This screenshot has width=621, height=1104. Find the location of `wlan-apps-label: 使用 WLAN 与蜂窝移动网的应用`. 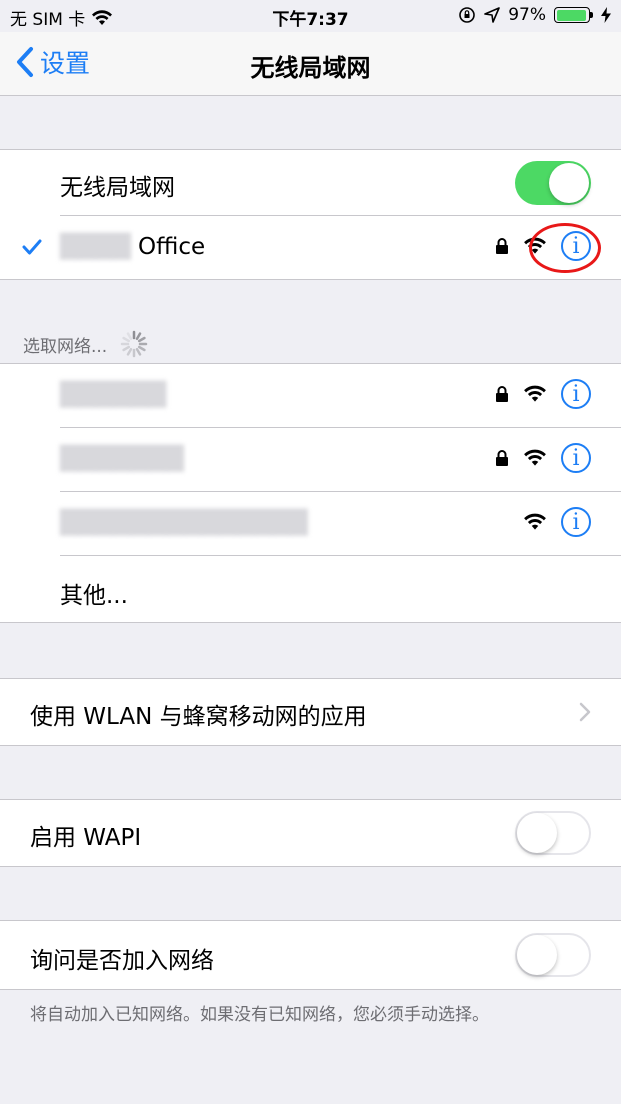

wlan-apps-label: 使用 WLAN 与蜂窝移动网的应用 is located at coordinates (198, 717).